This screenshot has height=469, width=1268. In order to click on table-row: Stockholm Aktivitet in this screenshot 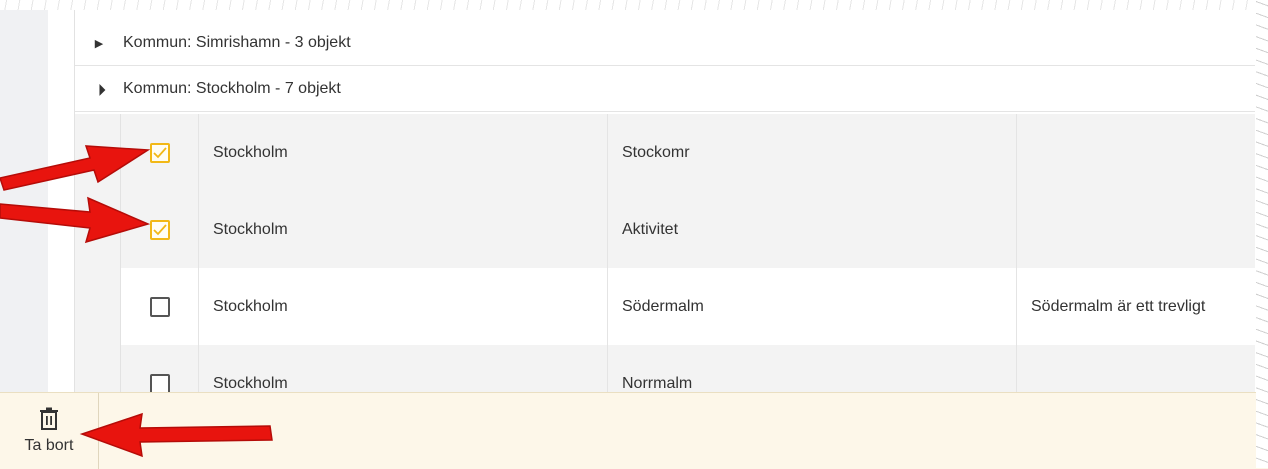, I will do `click(688, 229)`.